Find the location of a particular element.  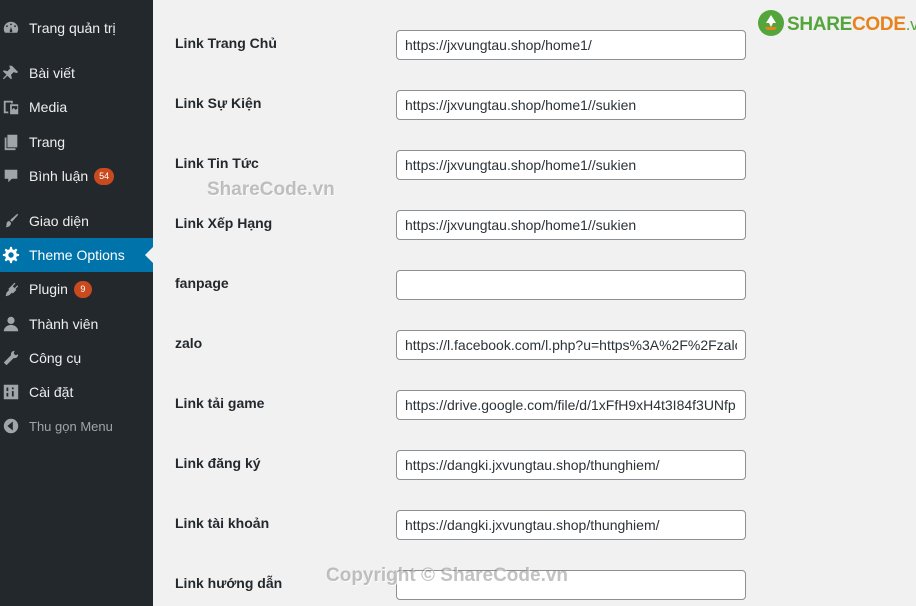

sidebar-item-posts: Bài viết is located at coordinates (76, 73).